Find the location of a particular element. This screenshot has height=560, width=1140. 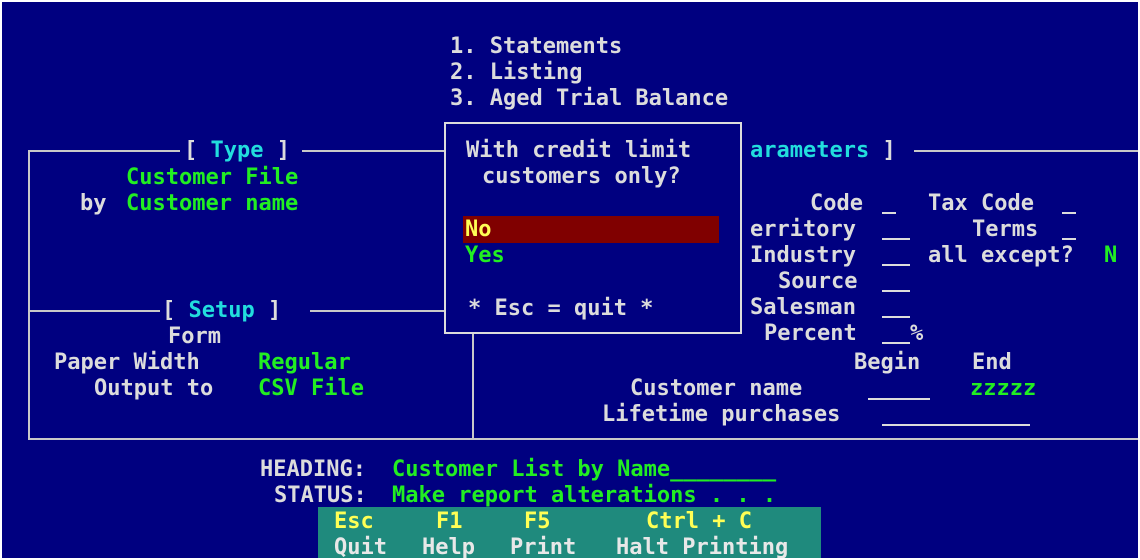

dialog-question-line1: With credit limit is located at coordinates (579, 150).